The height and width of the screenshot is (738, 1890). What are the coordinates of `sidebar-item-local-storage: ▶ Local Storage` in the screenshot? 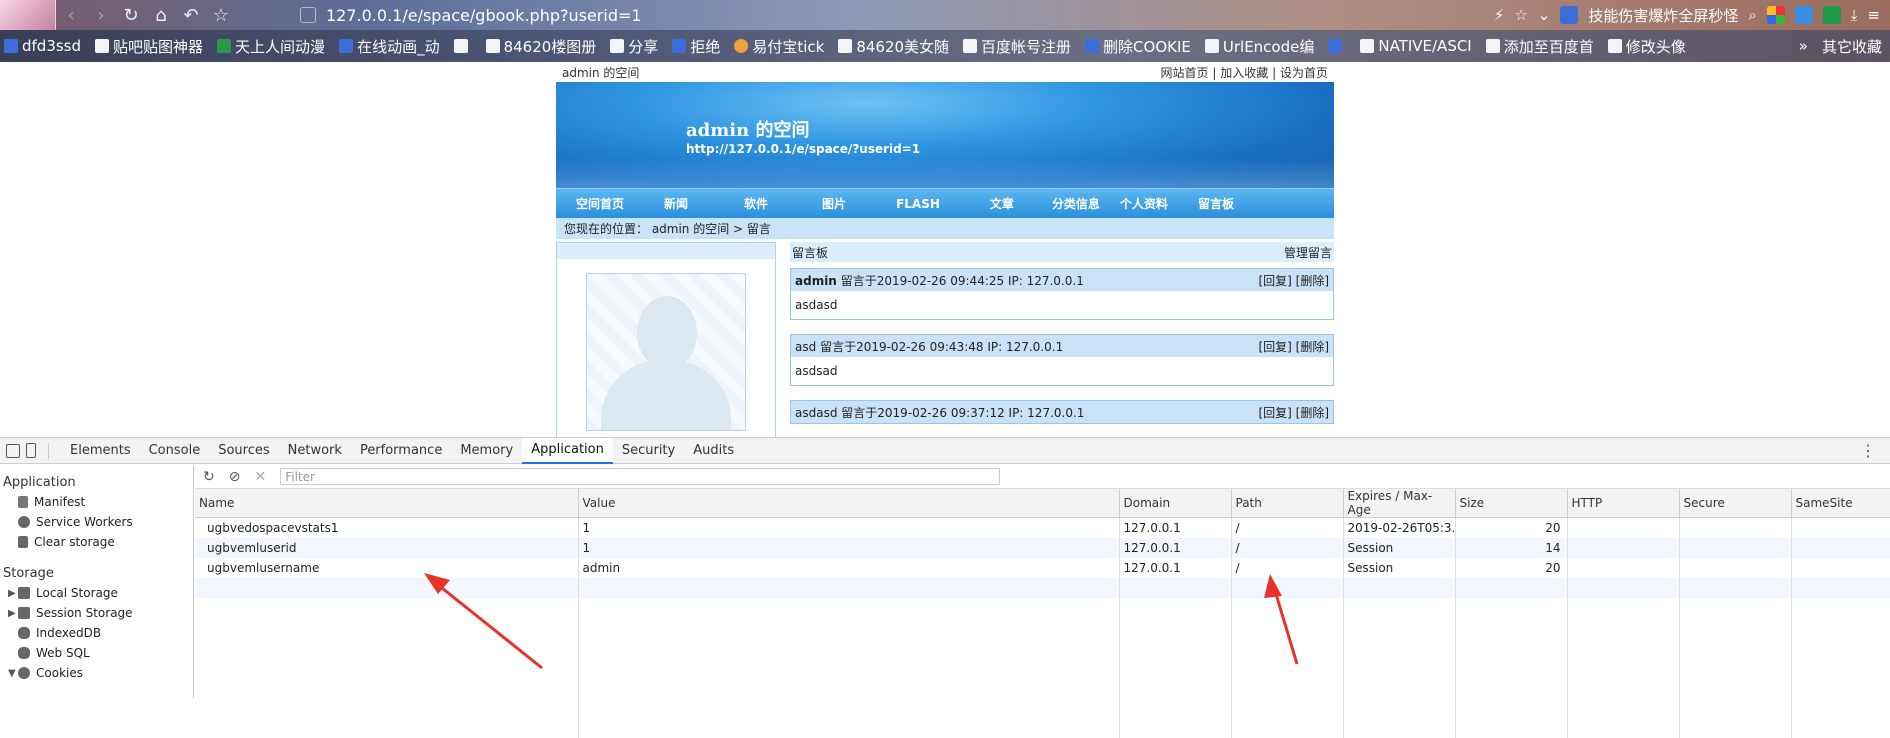 It's located at (96, 593).